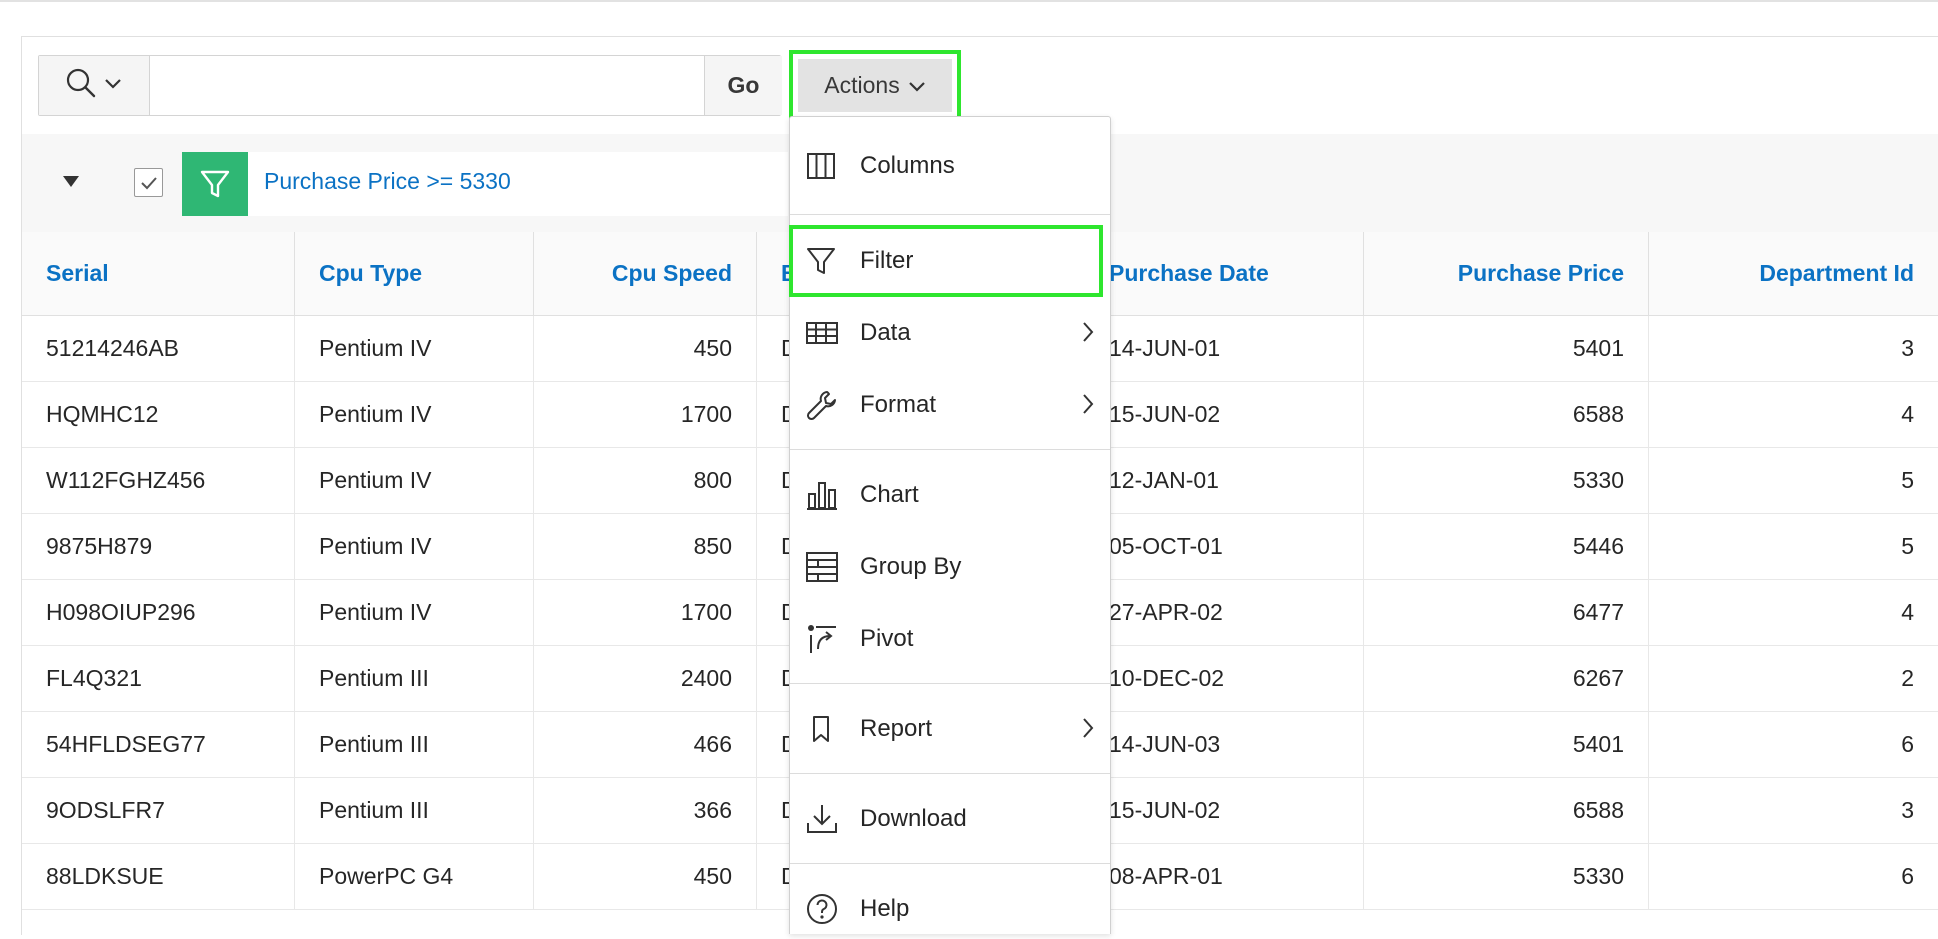 This screenshot has width=1938, height=939. Describe the element at coordinates (645, 811) in the screenshot. I see `table-cell-cpu-speed: 366` at that location.